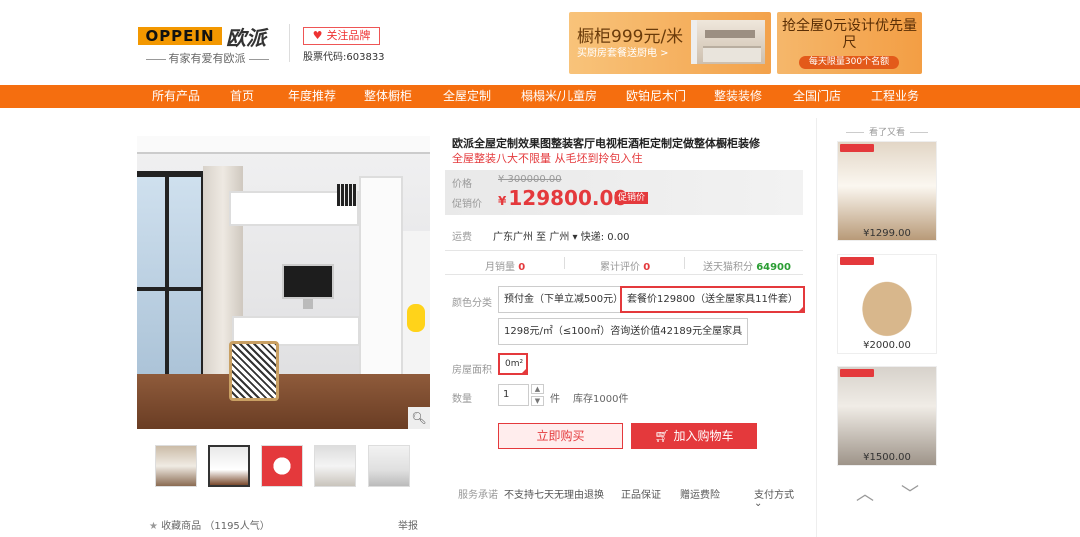 The width and height of the screenshot is (1080, 537). I want to click on nav-stores: 全国门店, so click(817, 96).